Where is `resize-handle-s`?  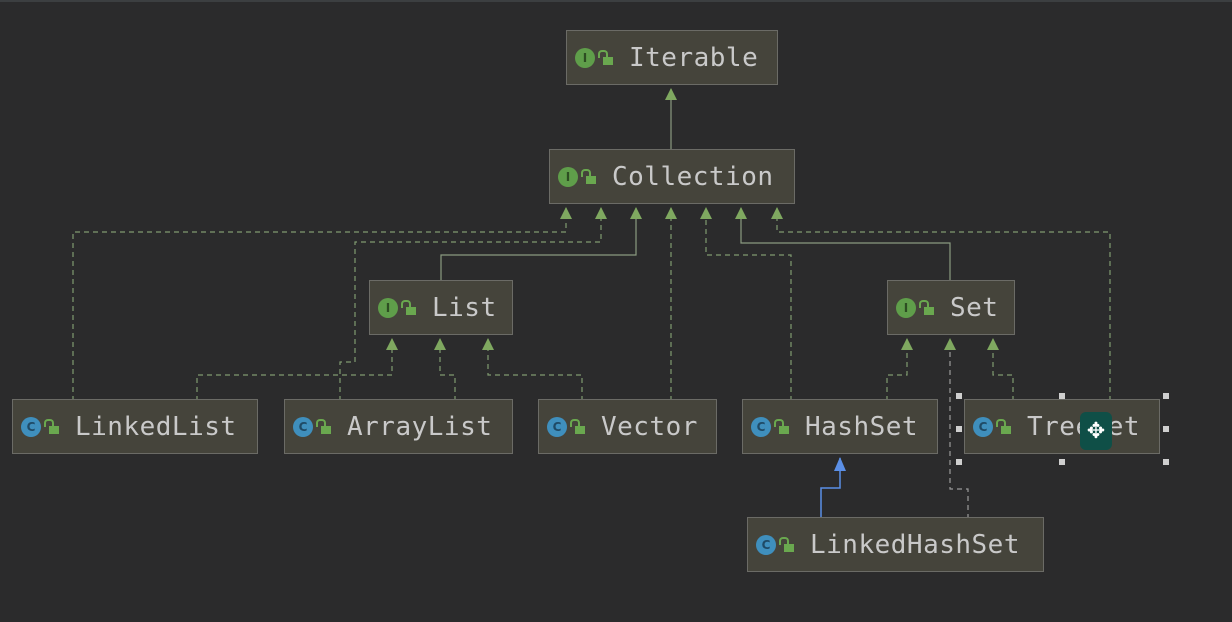
resize-handle-s is located at coordinates (1062, 462).